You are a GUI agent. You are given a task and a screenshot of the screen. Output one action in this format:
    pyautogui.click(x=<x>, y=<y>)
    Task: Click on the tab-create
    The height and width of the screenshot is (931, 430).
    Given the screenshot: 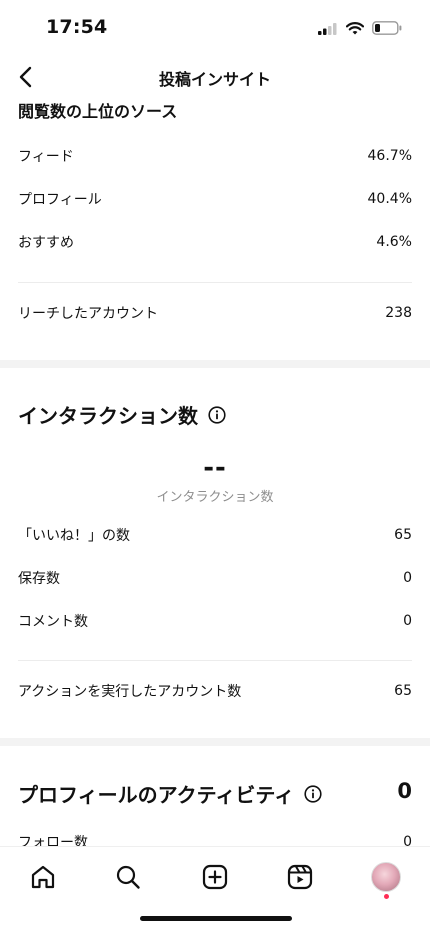 What is the action you would take?
    pyautogui.click(x=215, y=877)
    